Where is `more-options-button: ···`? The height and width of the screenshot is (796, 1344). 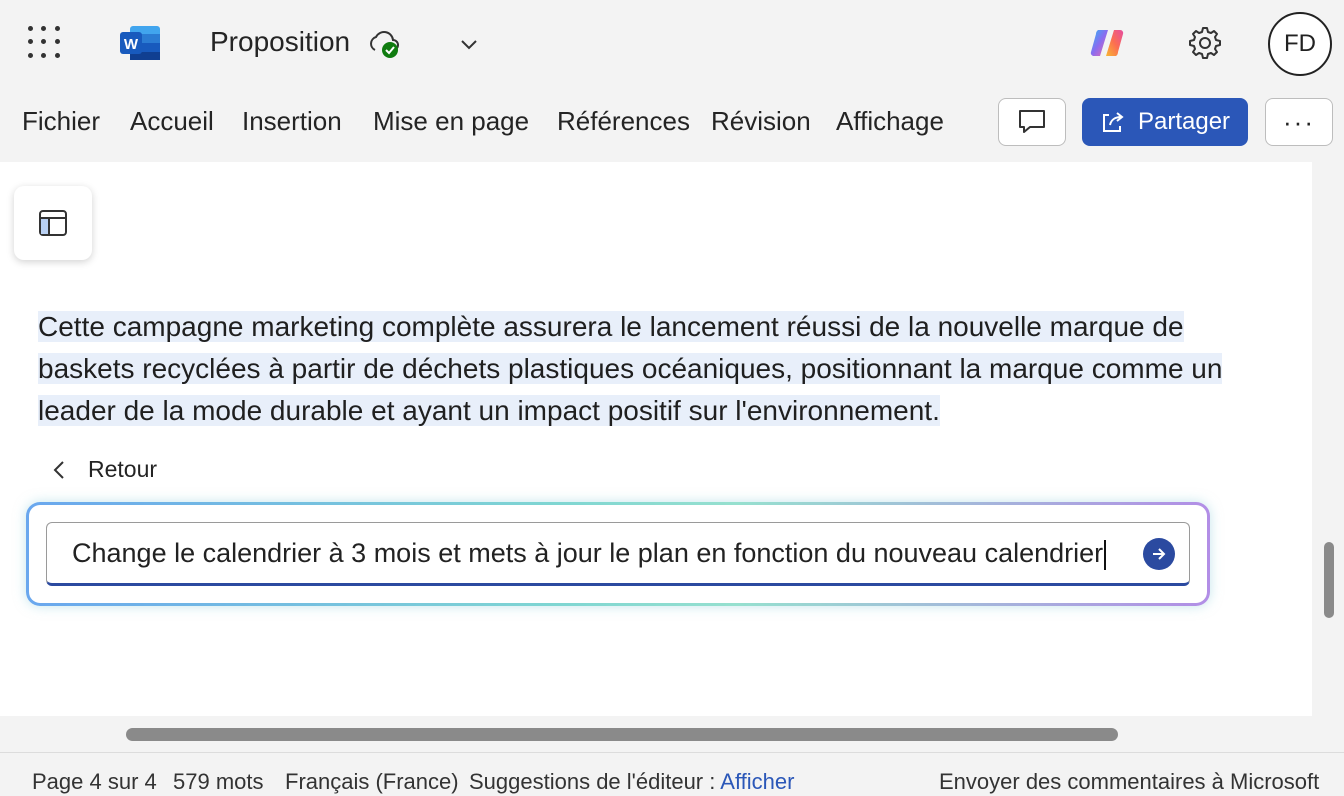
more-options-button: ··· is located at coordinates (1299, 122).